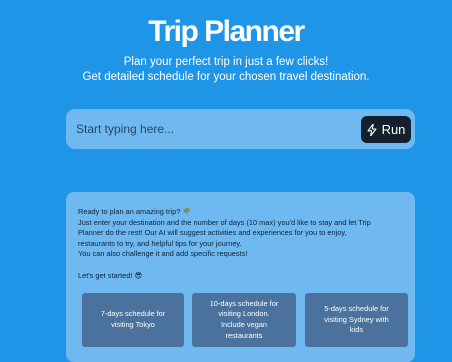 The image size is (452, 362). Describe the element at coordinates (133, 324) in the screenshot. I see `suggestion-line: visiting Tokyo` at that location.